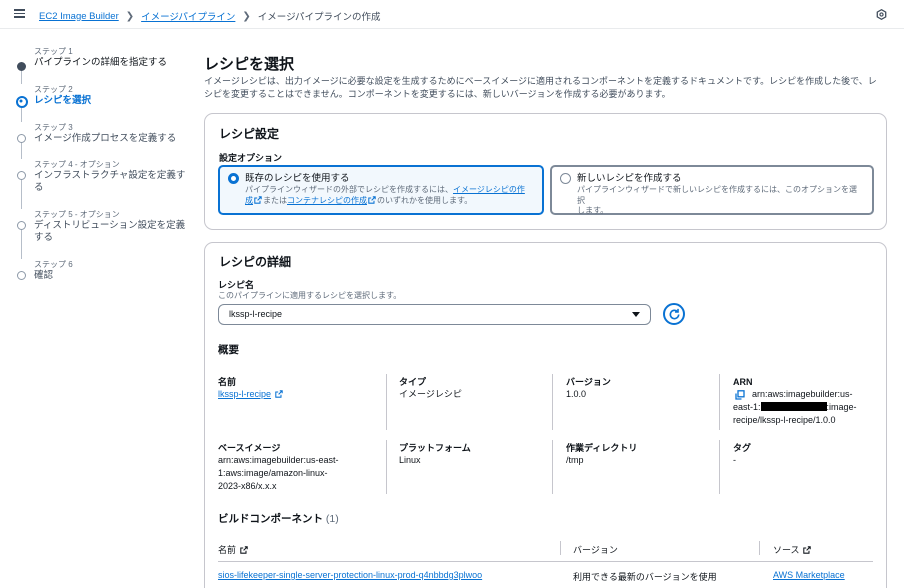 This screenshot has width=904, height=588. I want to click on step-1: ステップ 1 パイプラインの詳細を指定する, so click(103, 65).